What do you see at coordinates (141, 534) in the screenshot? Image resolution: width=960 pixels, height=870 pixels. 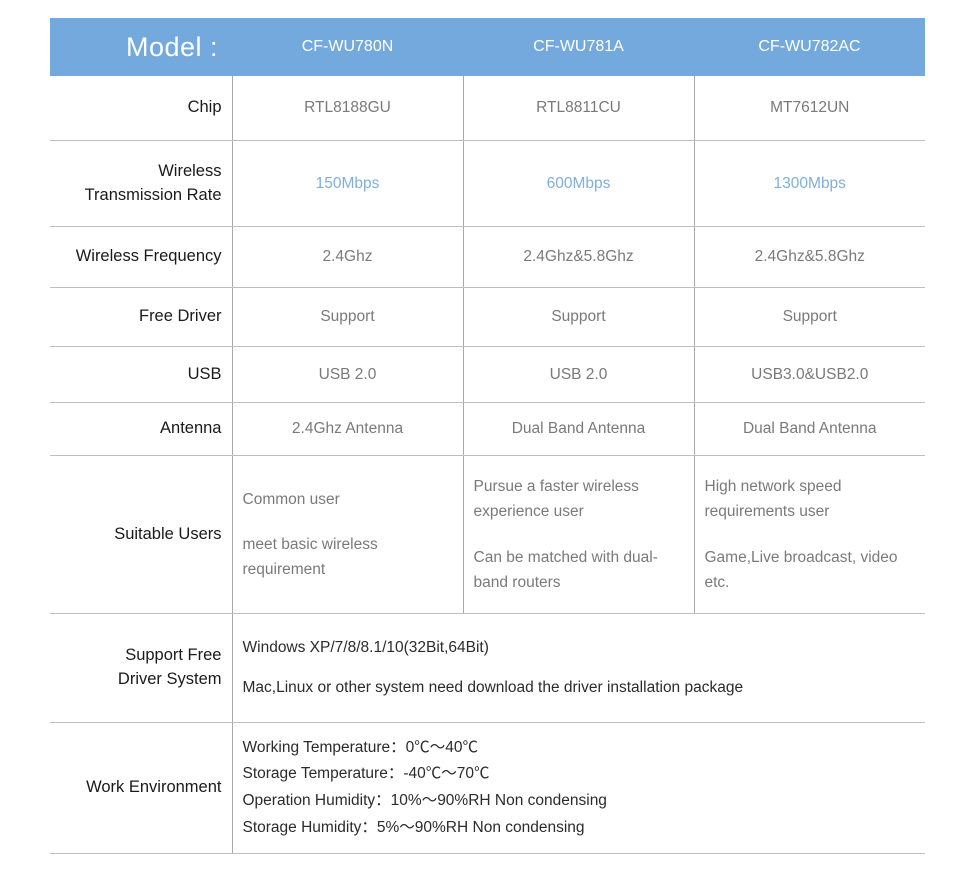 I see `row-label-suitable-users: Suitable Users` at bounding box center [141, 534].